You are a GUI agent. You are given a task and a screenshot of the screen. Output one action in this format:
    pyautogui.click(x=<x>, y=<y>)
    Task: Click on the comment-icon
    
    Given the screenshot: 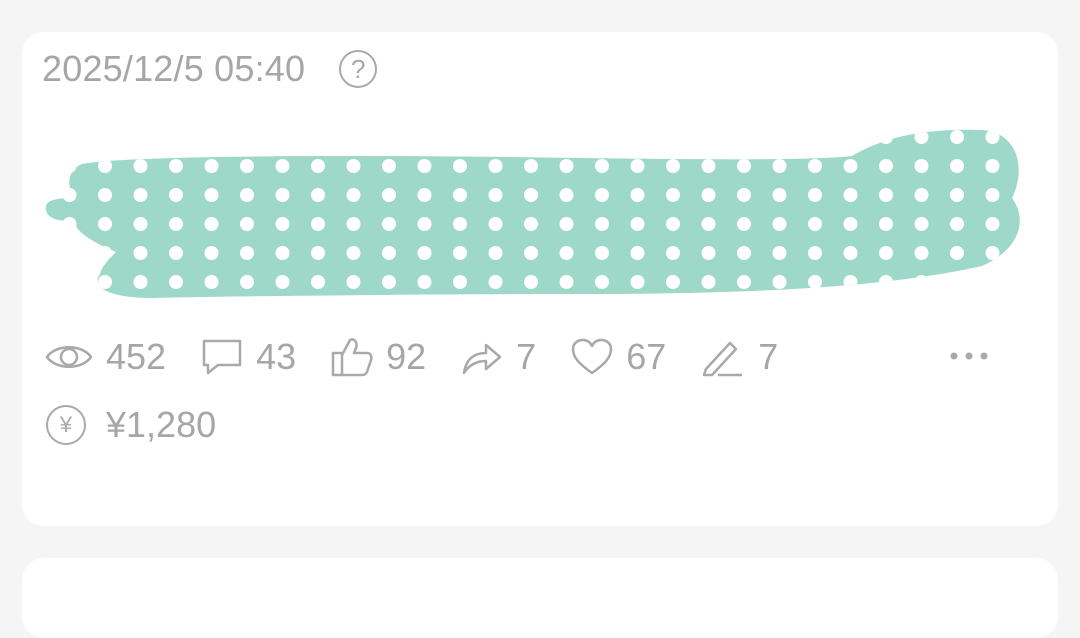 What is the action you would take?
    pyautogui.click(x=222, y=357)
    